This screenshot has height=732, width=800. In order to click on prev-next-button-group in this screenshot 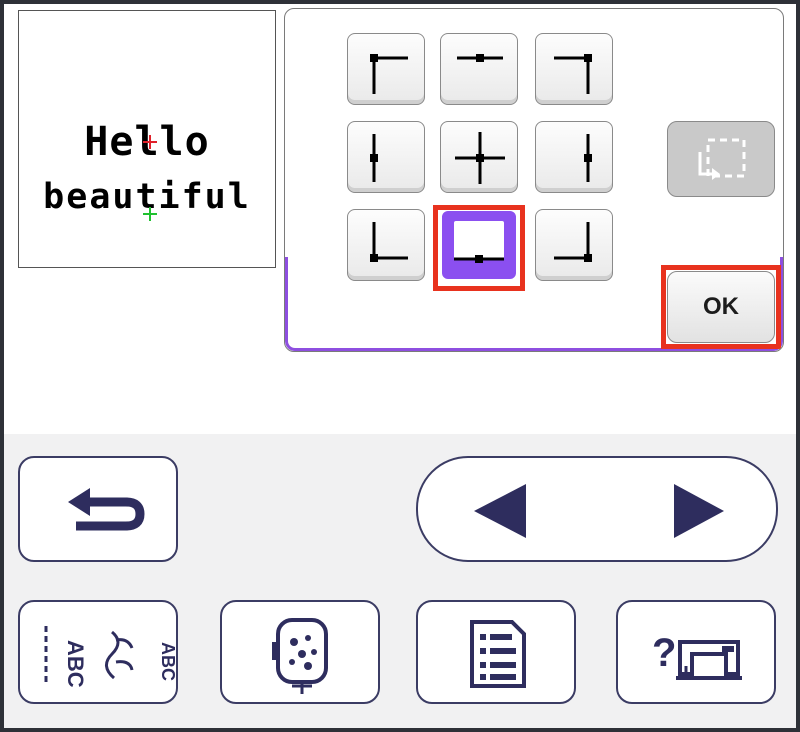, I will do `click(597, 509)`.